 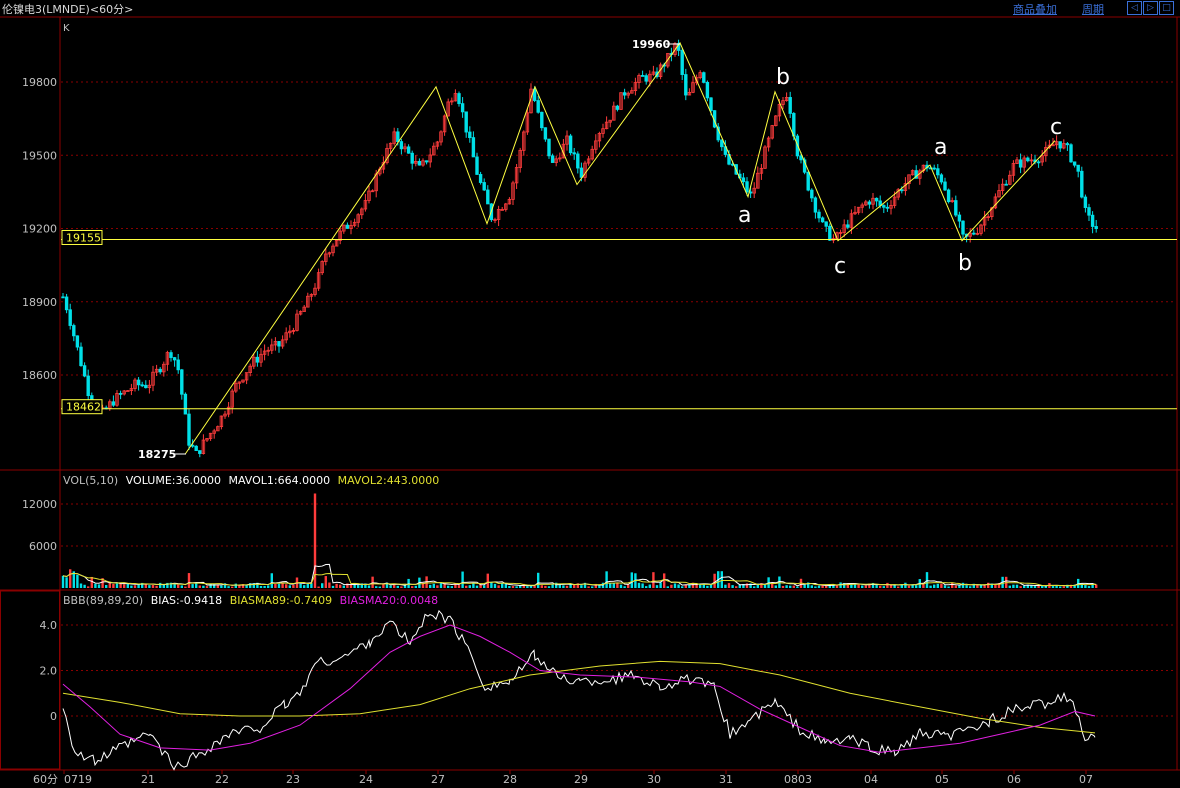 What do you see at coordinates (83, 237) in the screenshot?
I see `support-line-label: 19155` at bounding box center [83, 237].